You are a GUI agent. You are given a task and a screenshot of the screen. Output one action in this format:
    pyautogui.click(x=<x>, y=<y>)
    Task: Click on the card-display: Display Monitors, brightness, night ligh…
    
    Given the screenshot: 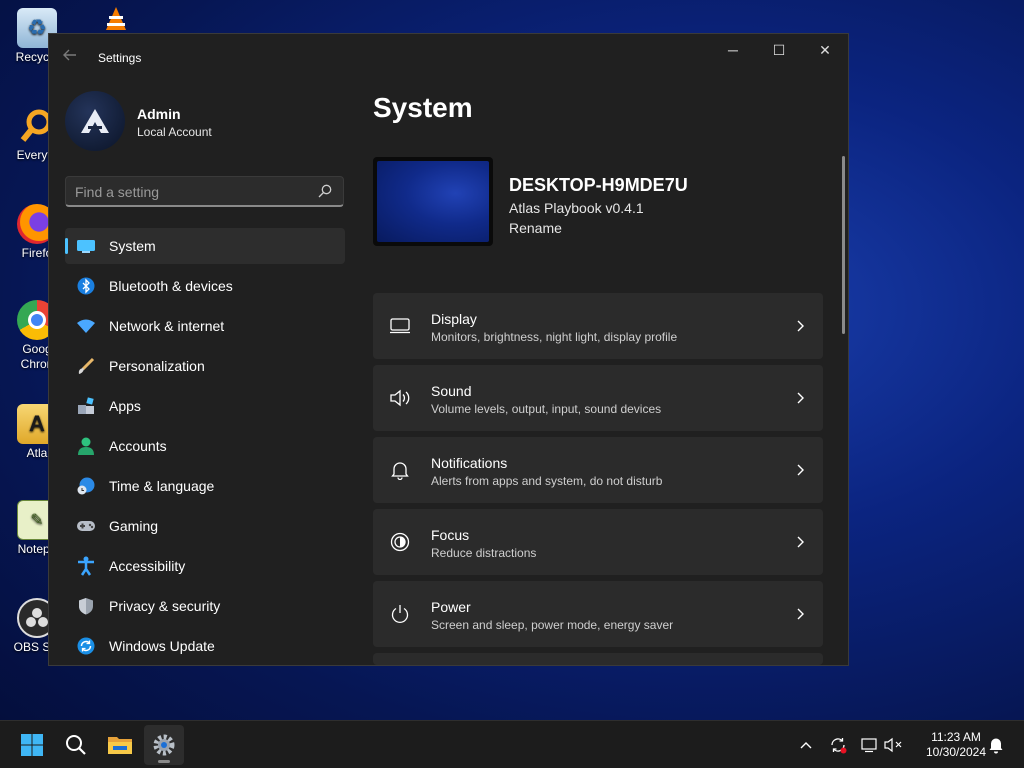 What is the action you would take?
    pyautogui.click(x=598, y=326)
    